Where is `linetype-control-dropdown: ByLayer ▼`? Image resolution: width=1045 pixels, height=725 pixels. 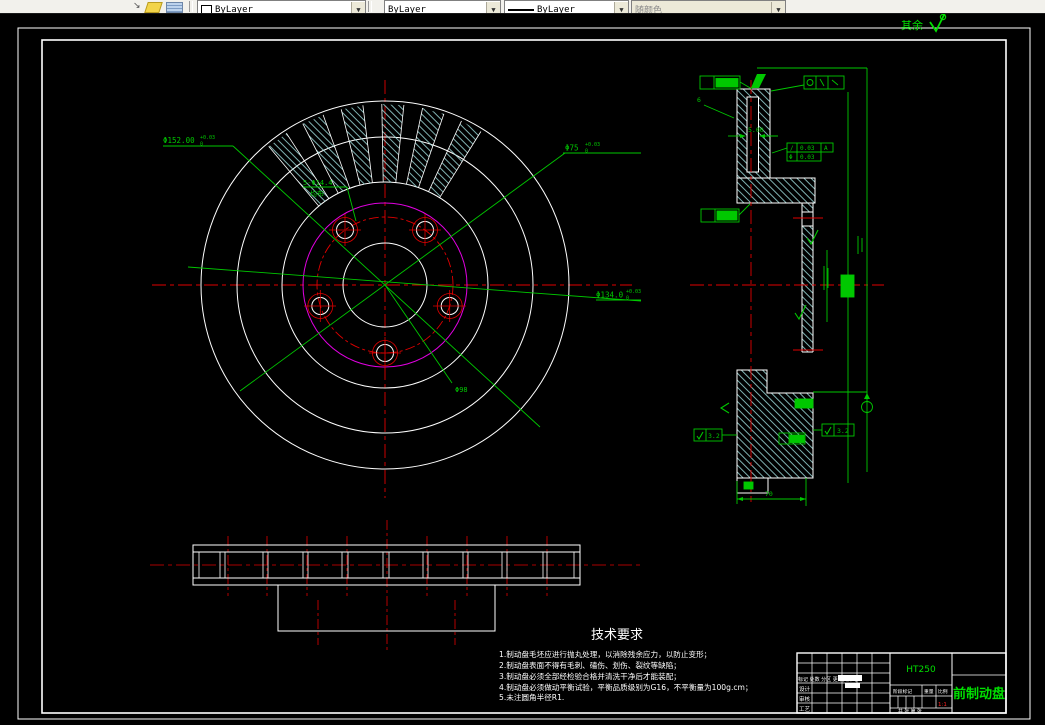 linetype-control-dropdown: ByLayer ▼ is located at coordinates (442, 7).